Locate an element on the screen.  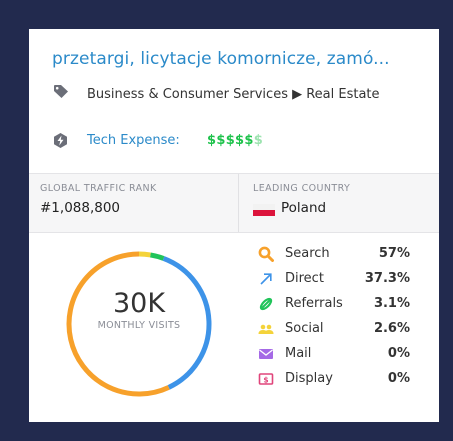
social-people-icon is located at coordinates (266, 329).